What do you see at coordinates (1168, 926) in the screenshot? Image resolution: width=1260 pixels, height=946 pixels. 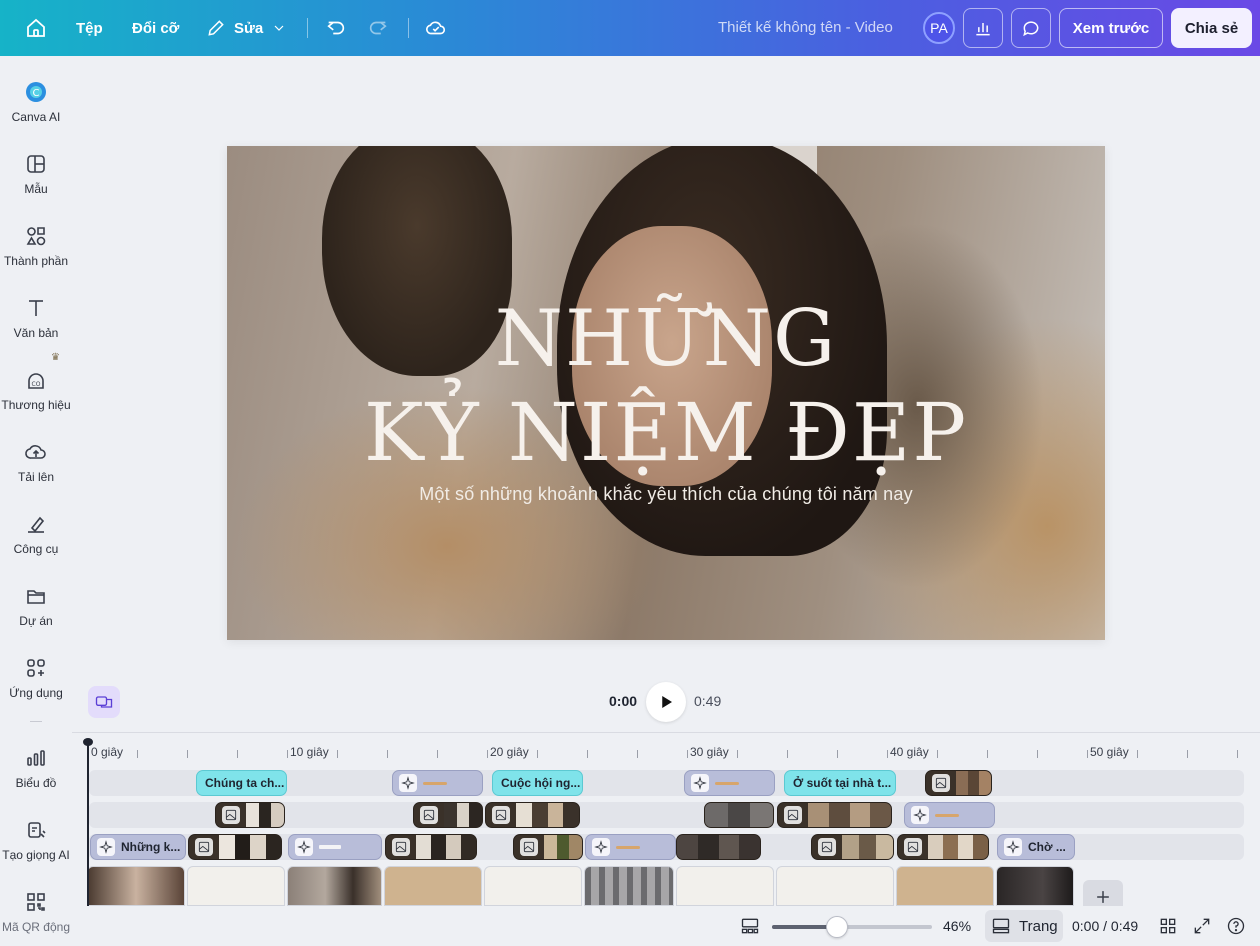 I see `grid-view-icon` at bounding box center [1168, 926].